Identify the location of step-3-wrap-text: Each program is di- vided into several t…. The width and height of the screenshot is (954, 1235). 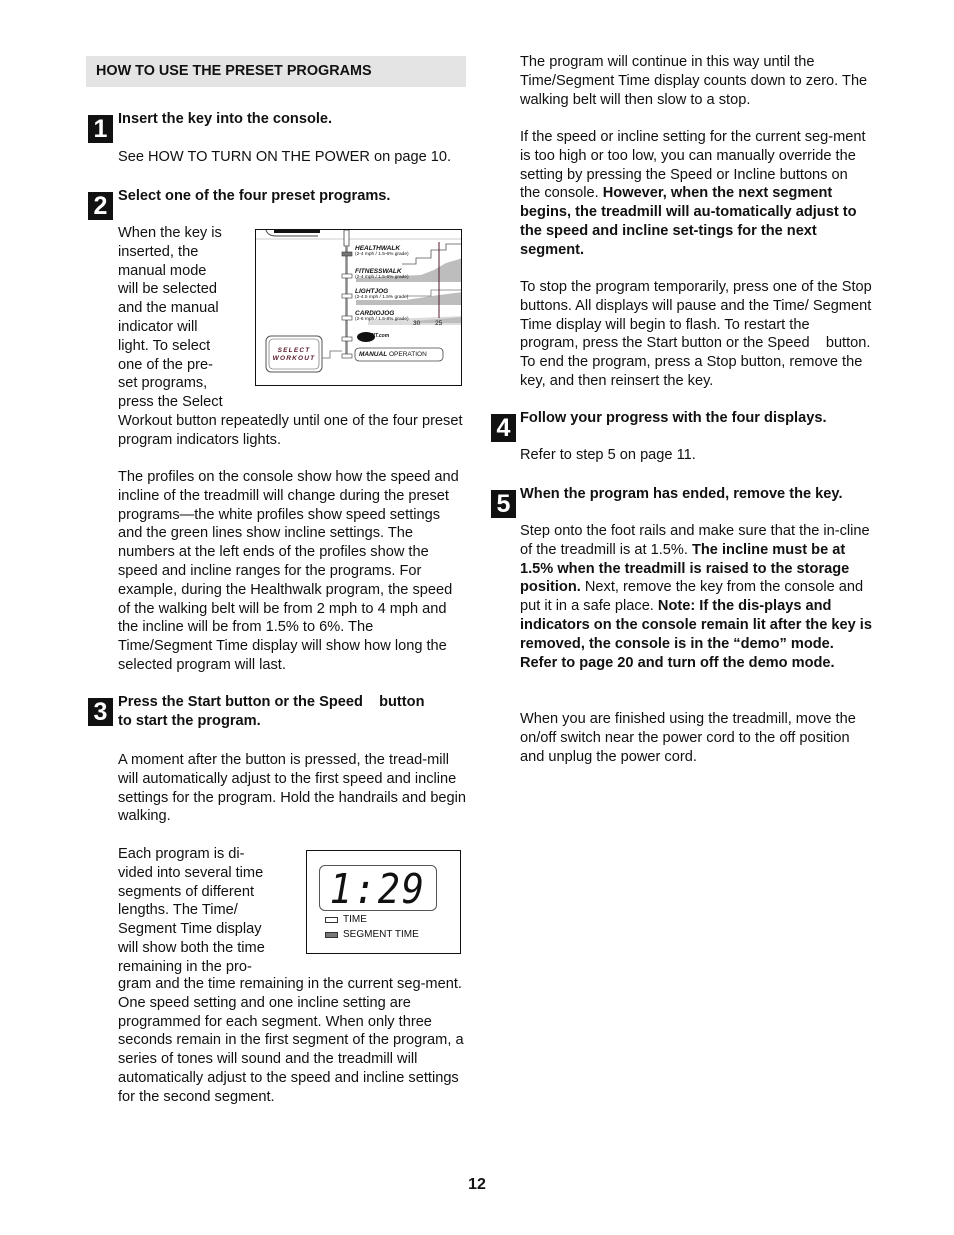
(210, 911).